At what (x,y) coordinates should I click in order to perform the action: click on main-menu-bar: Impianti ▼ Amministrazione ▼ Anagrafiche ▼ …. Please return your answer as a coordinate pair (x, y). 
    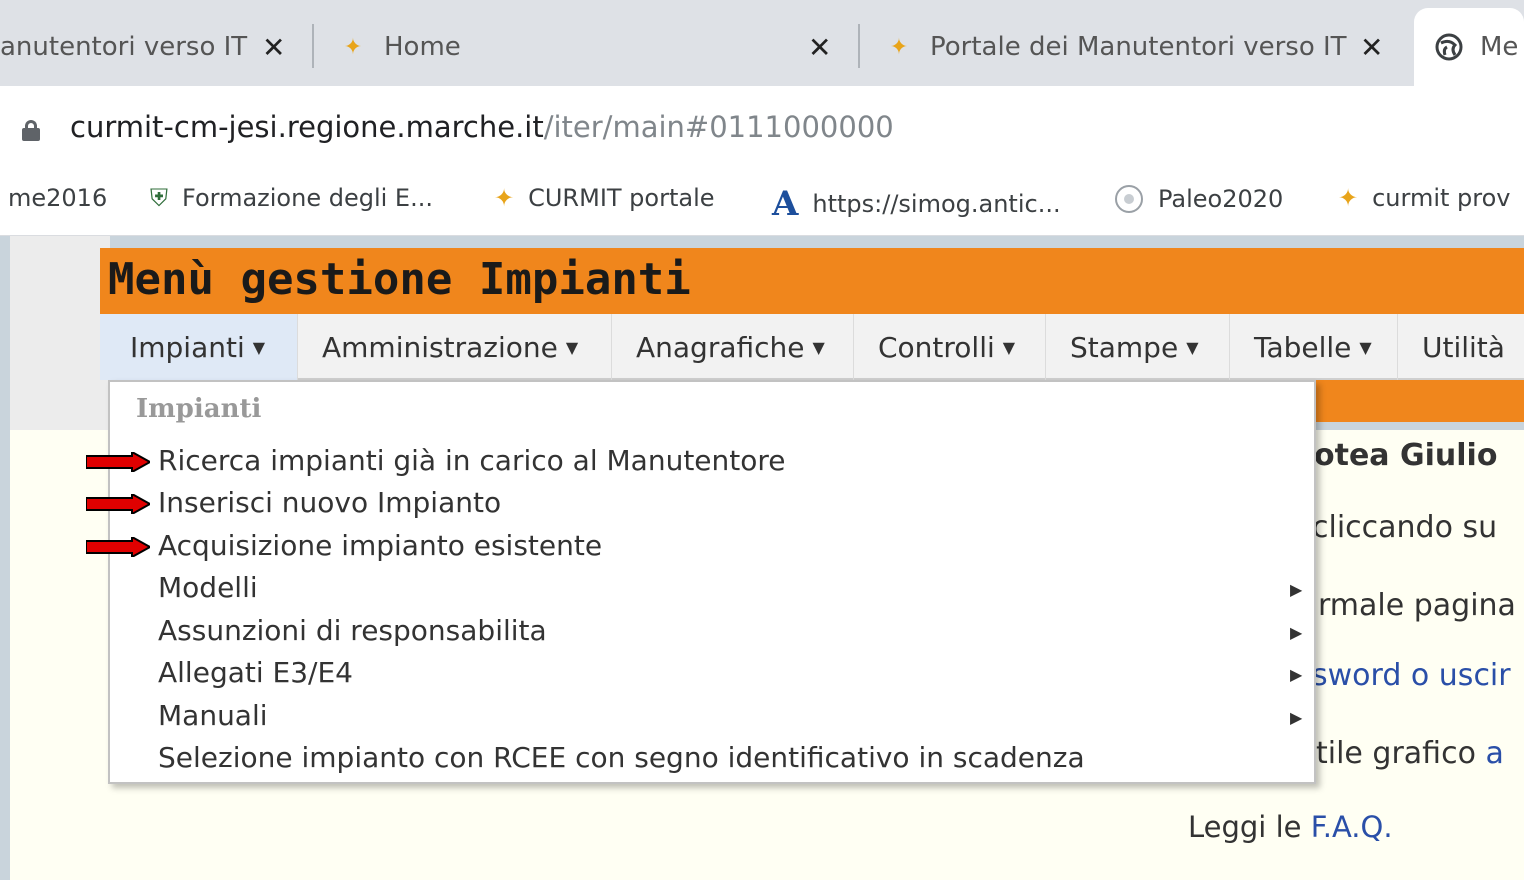
    Looking at the image, I should click on (812, 347).